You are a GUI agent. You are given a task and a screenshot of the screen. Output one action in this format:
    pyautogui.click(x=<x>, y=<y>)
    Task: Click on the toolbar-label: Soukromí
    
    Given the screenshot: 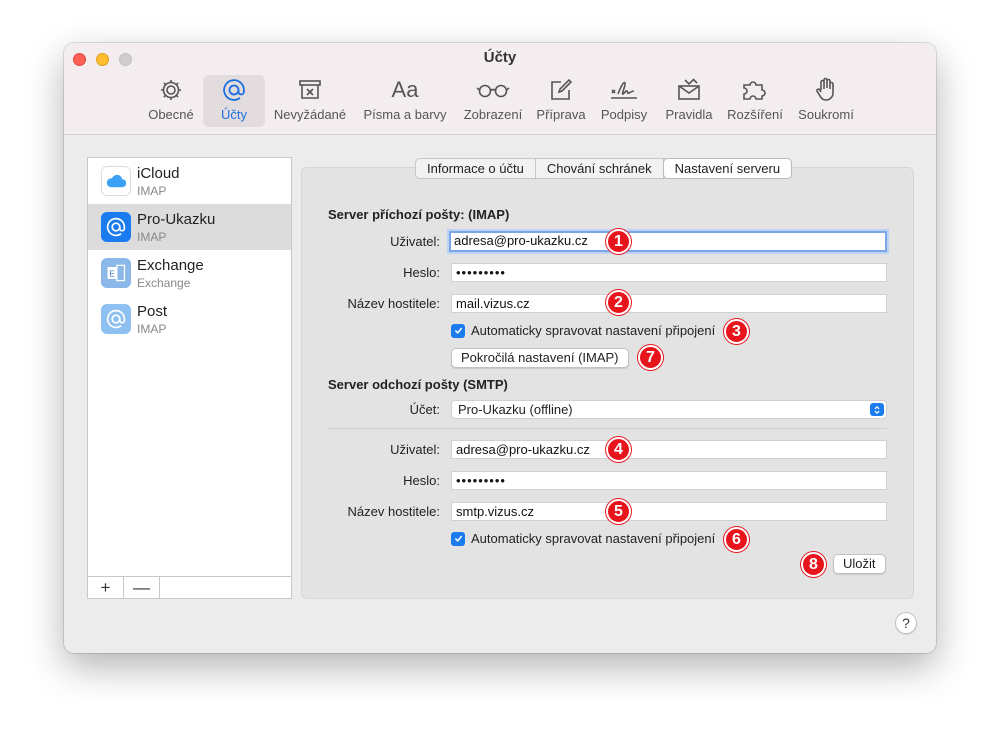 What is the action you would take?
    pyautogui.click(x=826, y=114)
    